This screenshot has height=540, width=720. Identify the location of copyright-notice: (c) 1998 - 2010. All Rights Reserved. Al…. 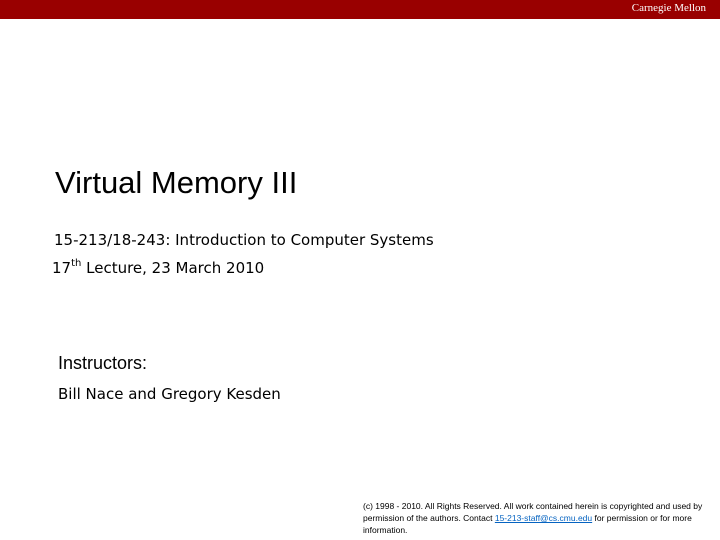
(538, 518).